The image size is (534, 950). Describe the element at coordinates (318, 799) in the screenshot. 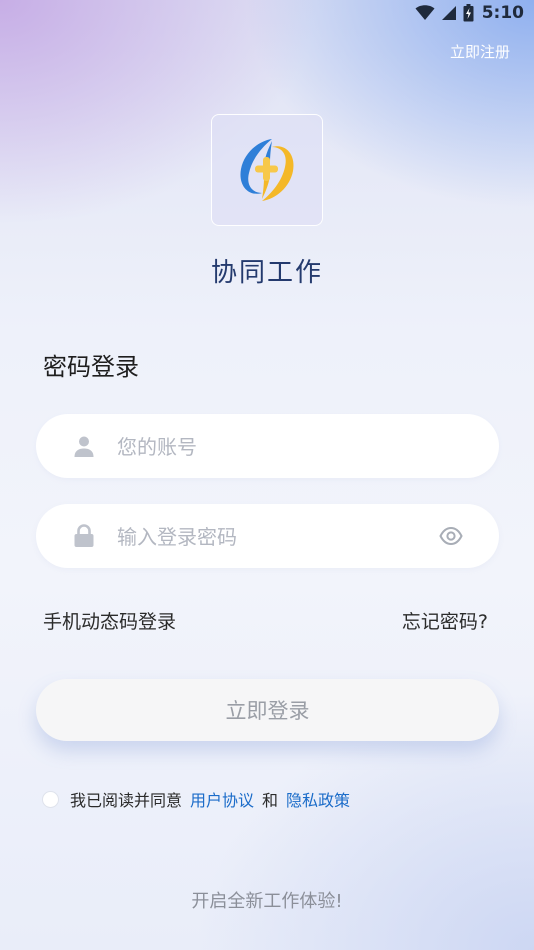

I see `privacy-policy-link: 隐私政策` at that location.